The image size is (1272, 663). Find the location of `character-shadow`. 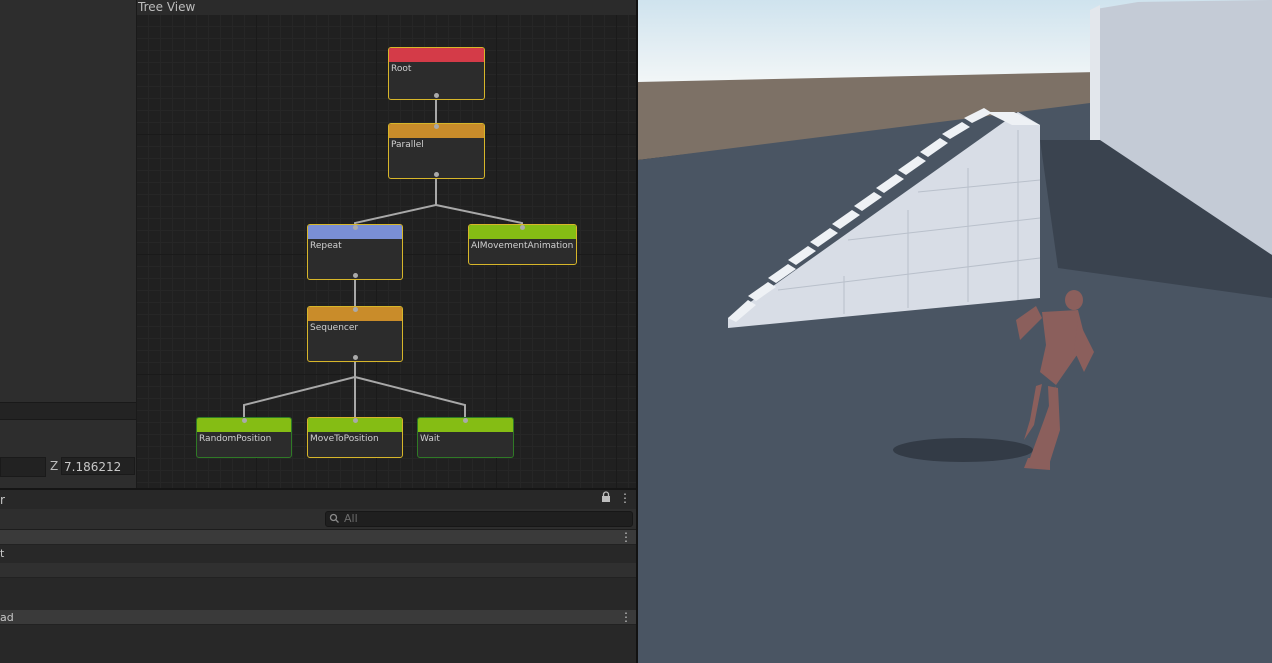

character-shadow is located at coordinates (963, 450).